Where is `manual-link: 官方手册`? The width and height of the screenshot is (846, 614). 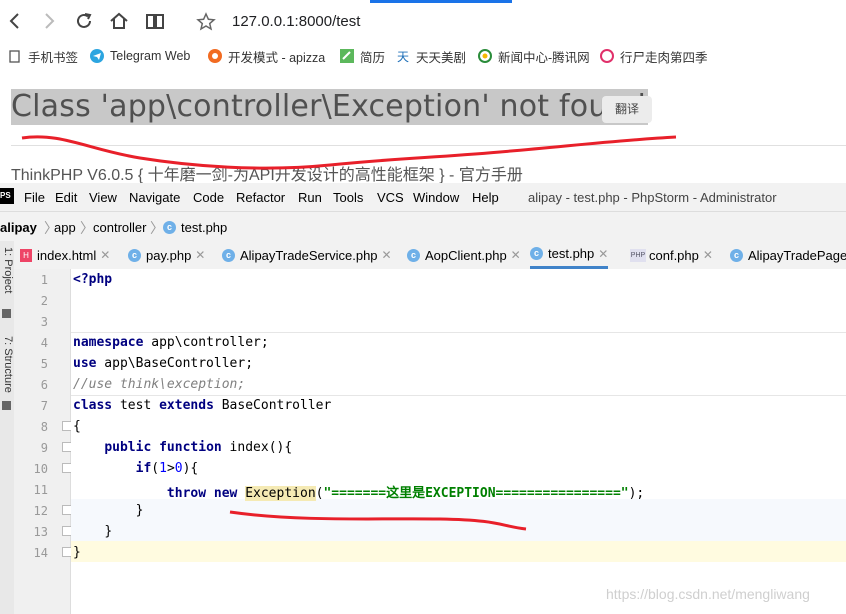 manual-link: 官方手册 is located at coordinates (491, 175).